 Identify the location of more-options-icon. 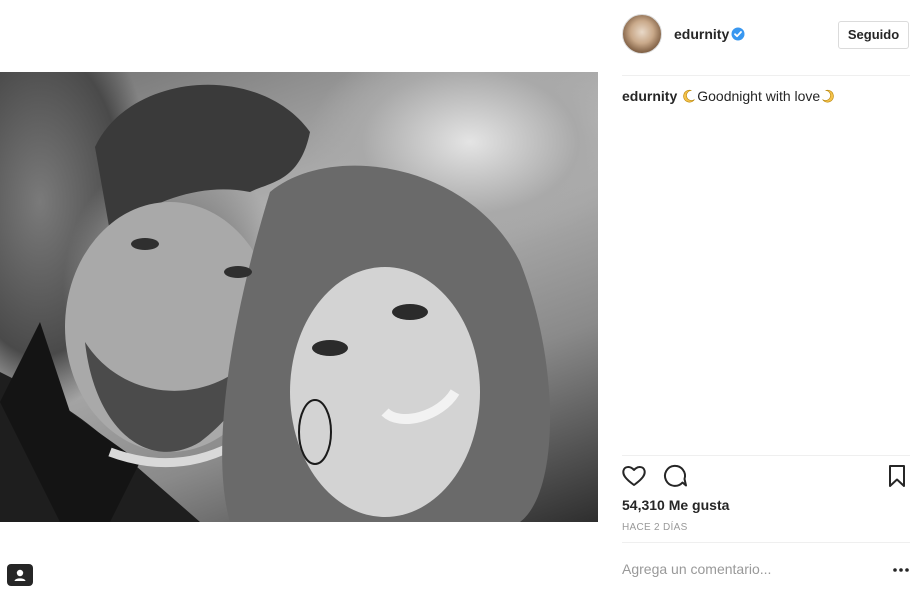
(901, 570).